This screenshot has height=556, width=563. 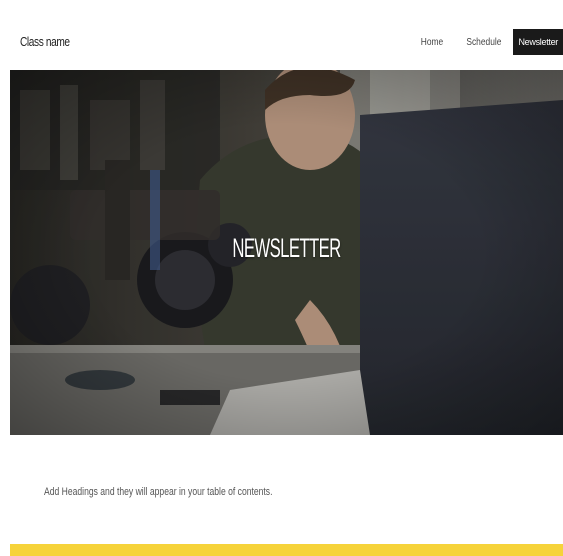 I want to click on site-title: Class name, so click(x=45, y=41).